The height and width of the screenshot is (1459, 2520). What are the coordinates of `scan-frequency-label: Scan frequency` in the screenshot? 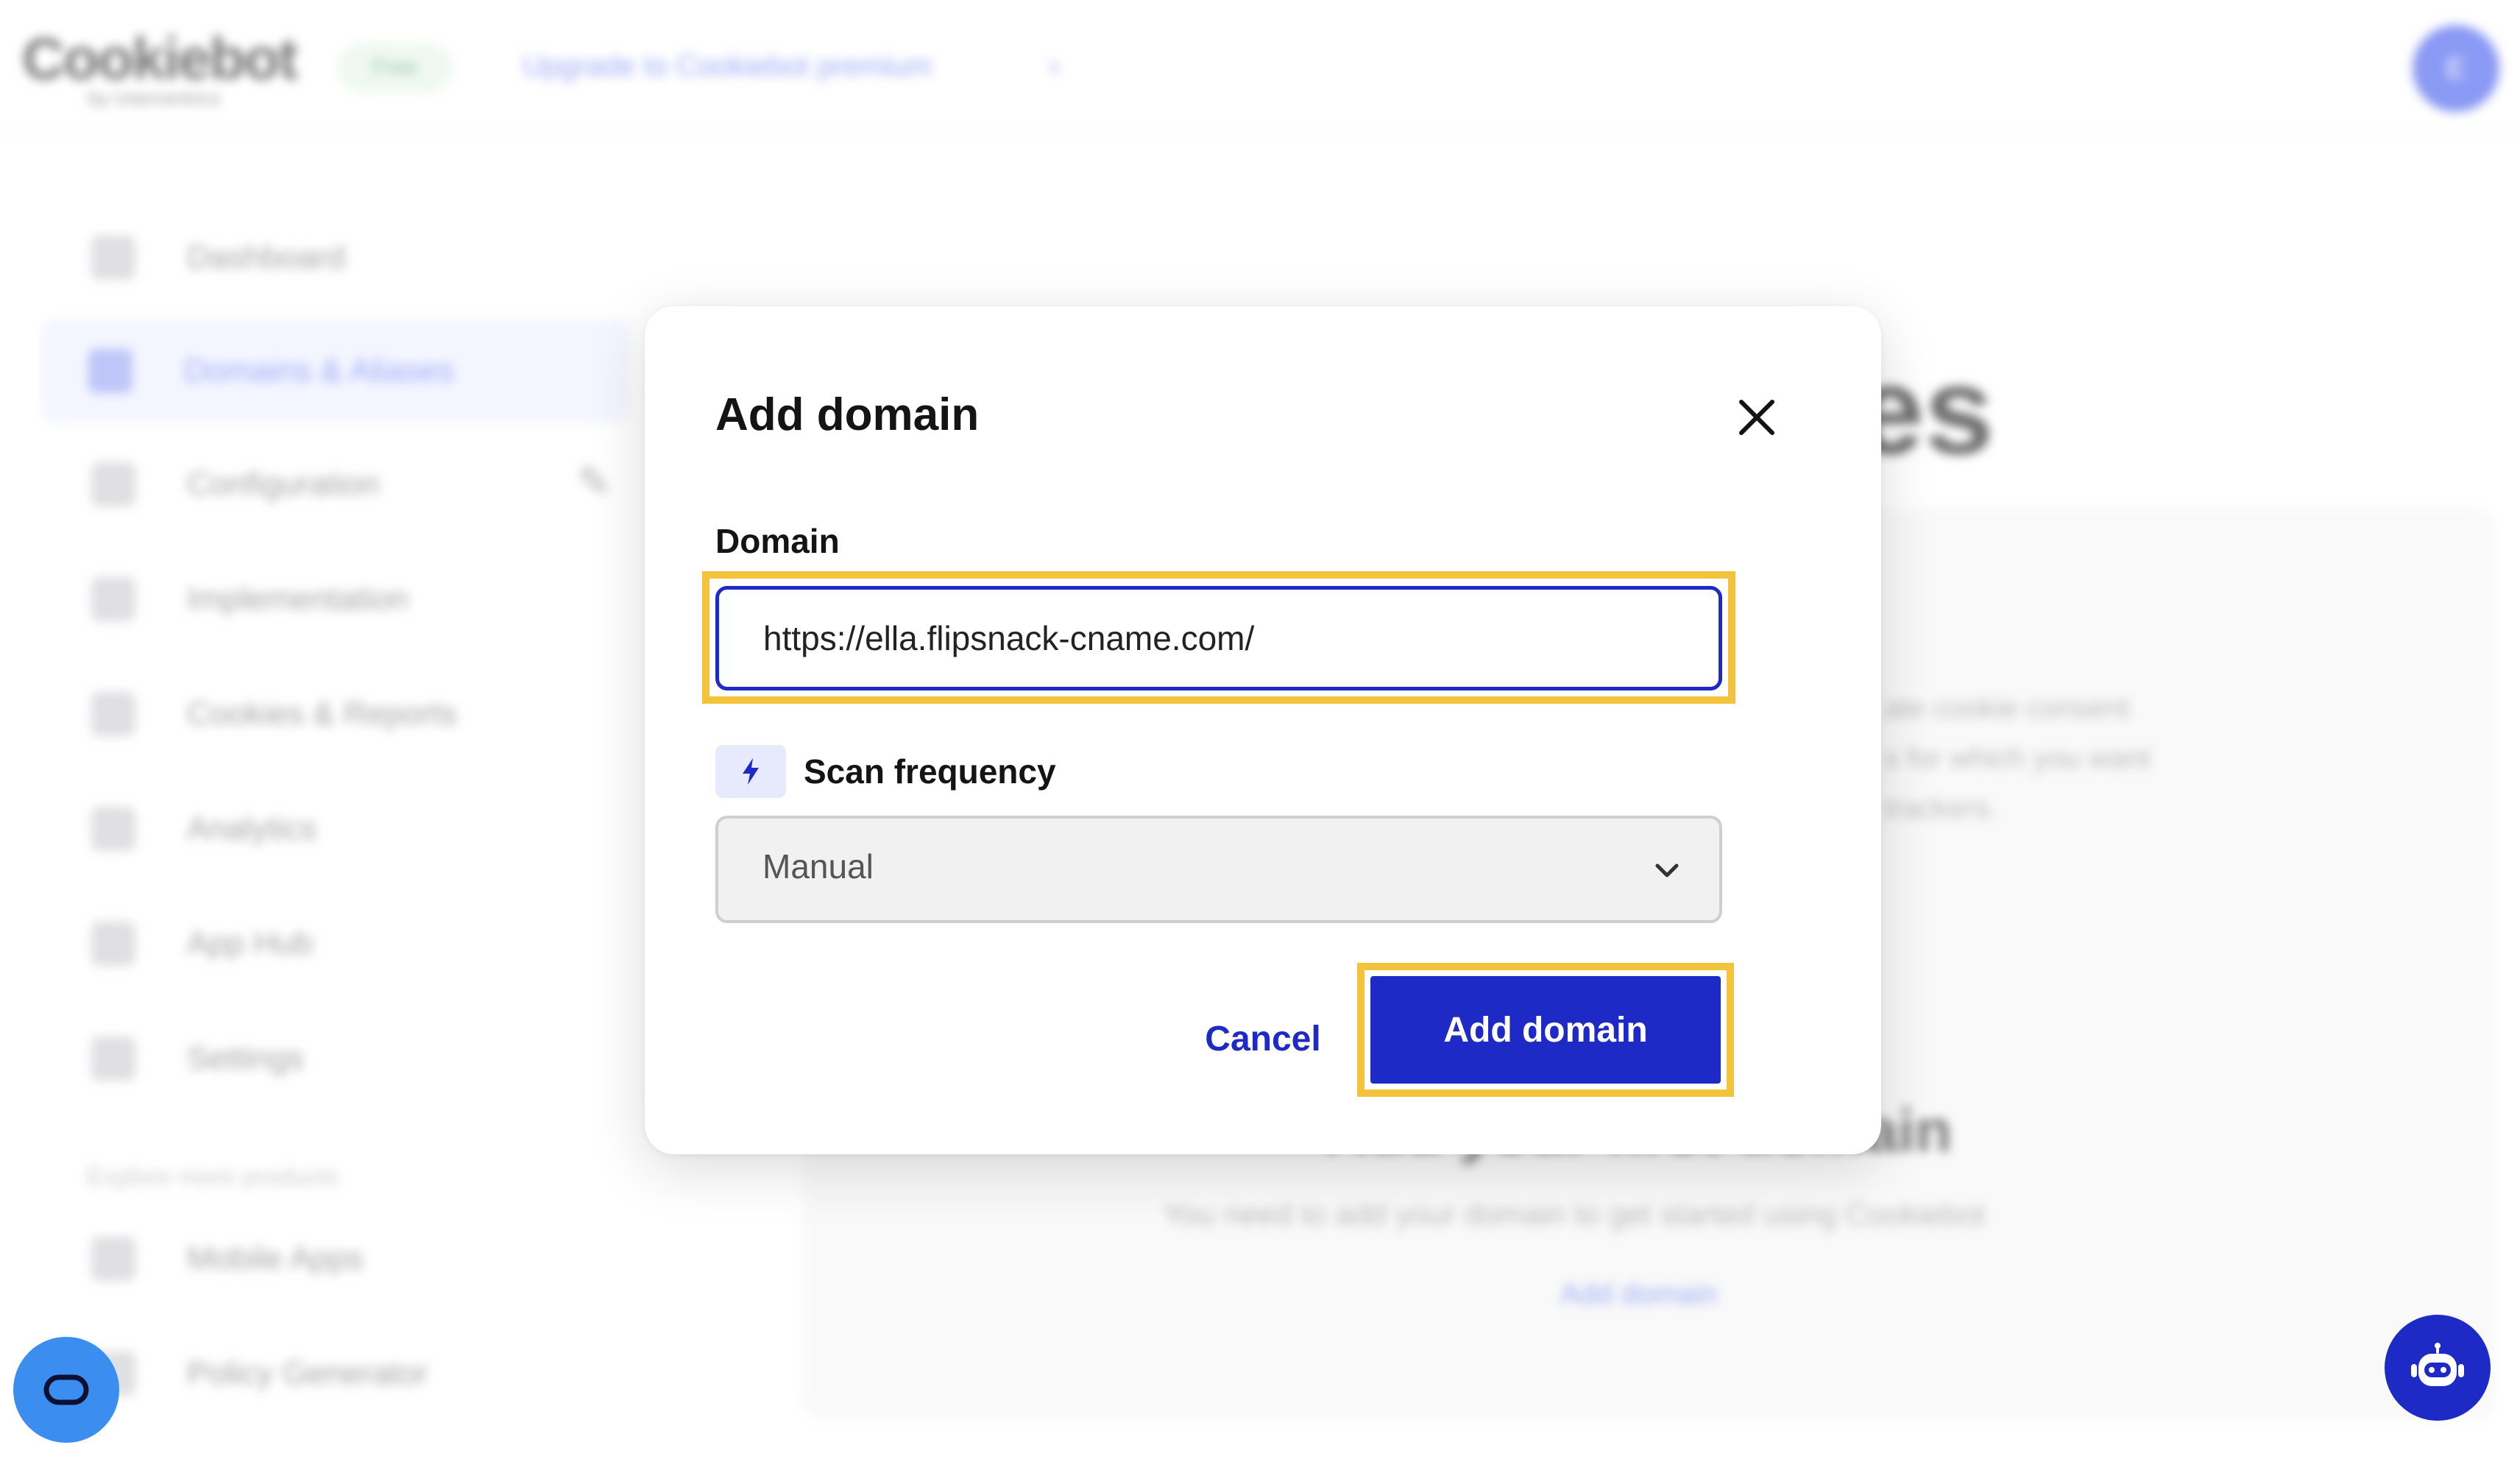 It's located at (930, 772).